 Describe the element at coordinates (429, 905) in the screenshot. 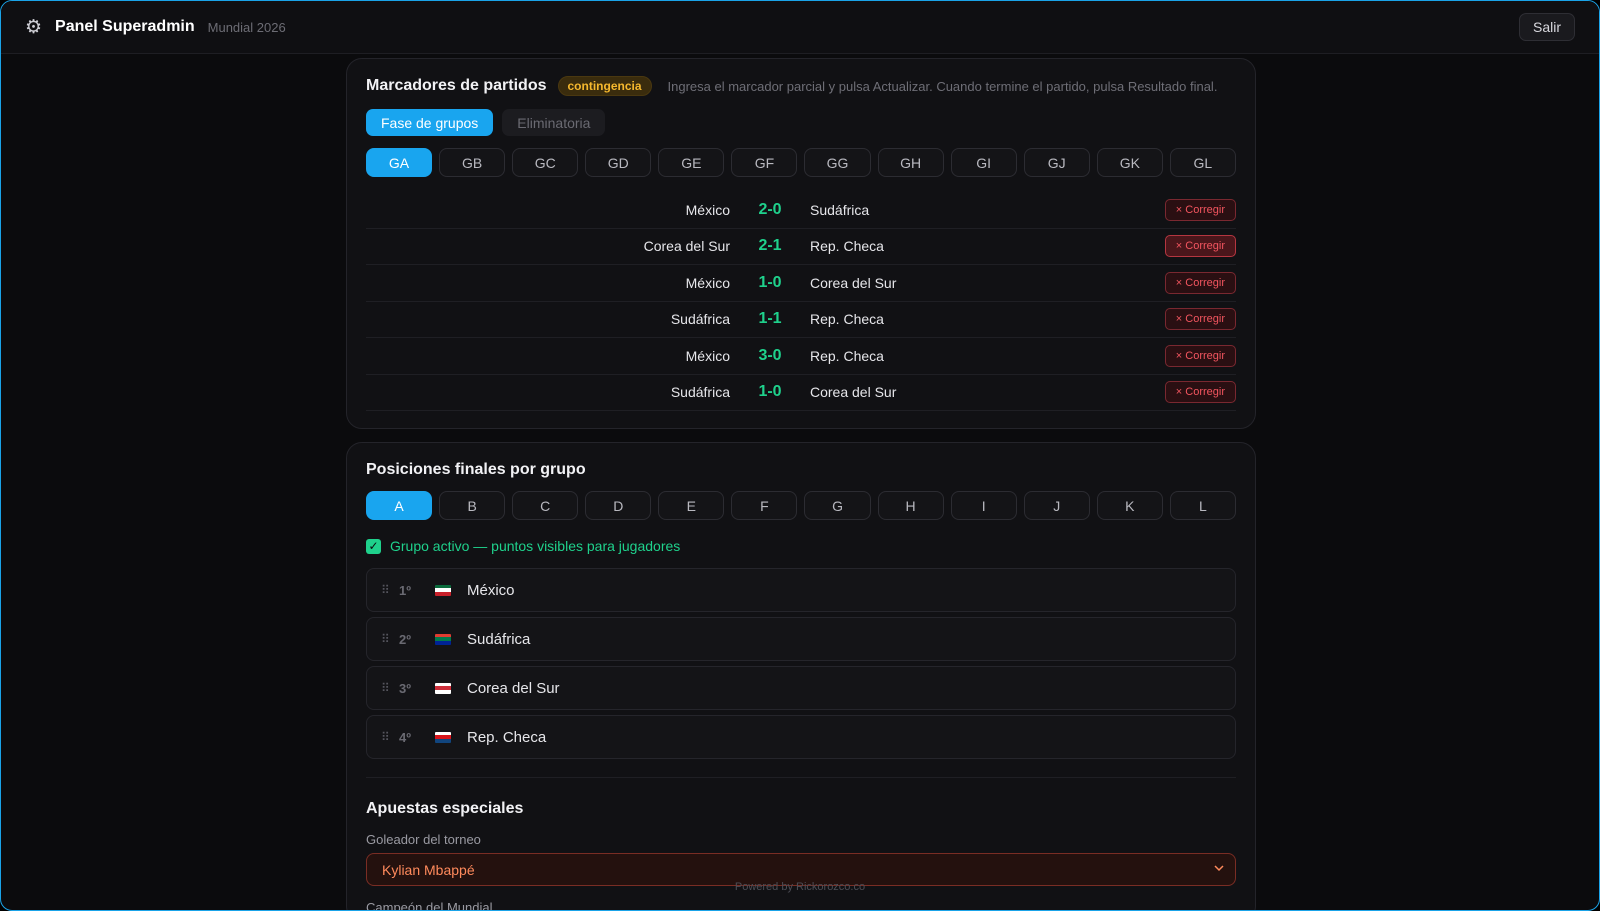

I see `champion-label: Campeón del Mundial` at that location.